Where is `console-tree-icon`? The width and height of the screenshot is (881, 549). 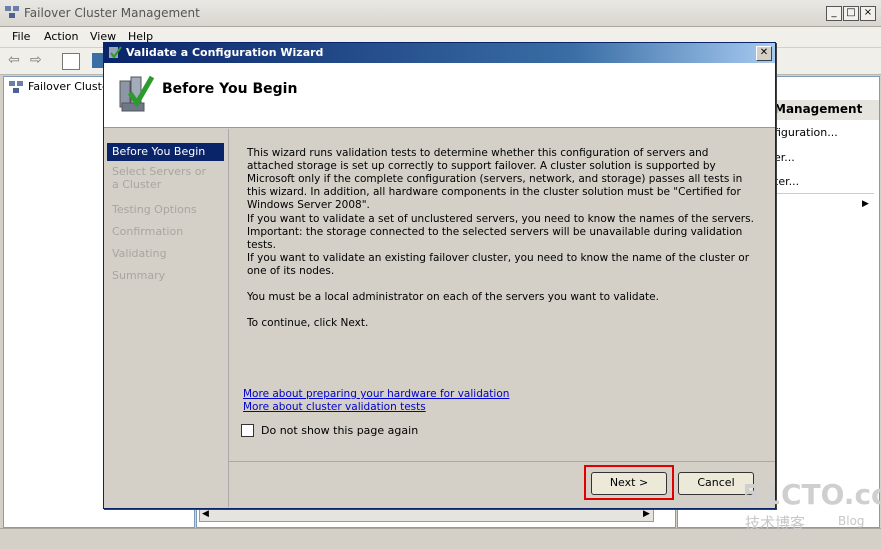
console-tree-icon is located at coordinates (71, 61).